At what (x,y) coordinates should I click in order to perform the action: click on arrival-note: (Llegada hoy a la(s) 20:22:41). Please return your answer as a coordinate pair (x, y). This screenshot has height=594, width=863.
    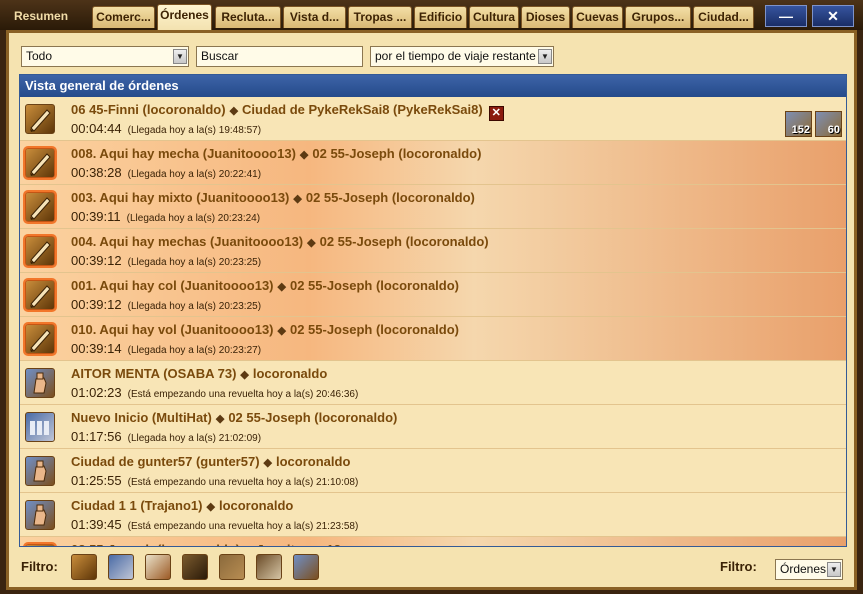
    Looking at the image, I should click on (194, 174).